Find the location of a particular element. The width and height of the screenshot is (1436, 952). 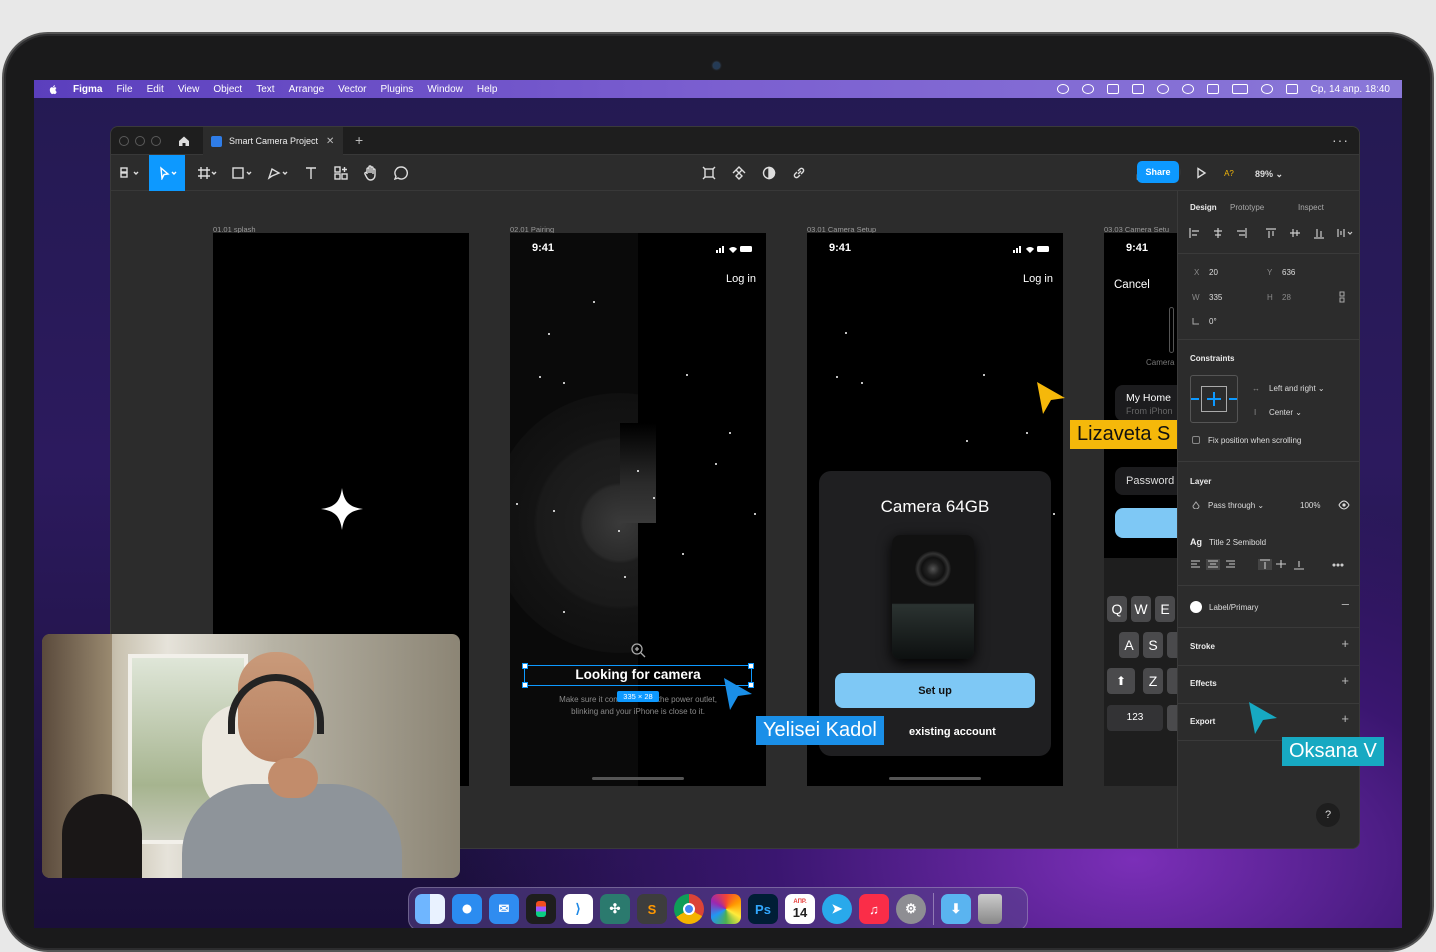

menu-file: File is located at coordinates (124, 89).